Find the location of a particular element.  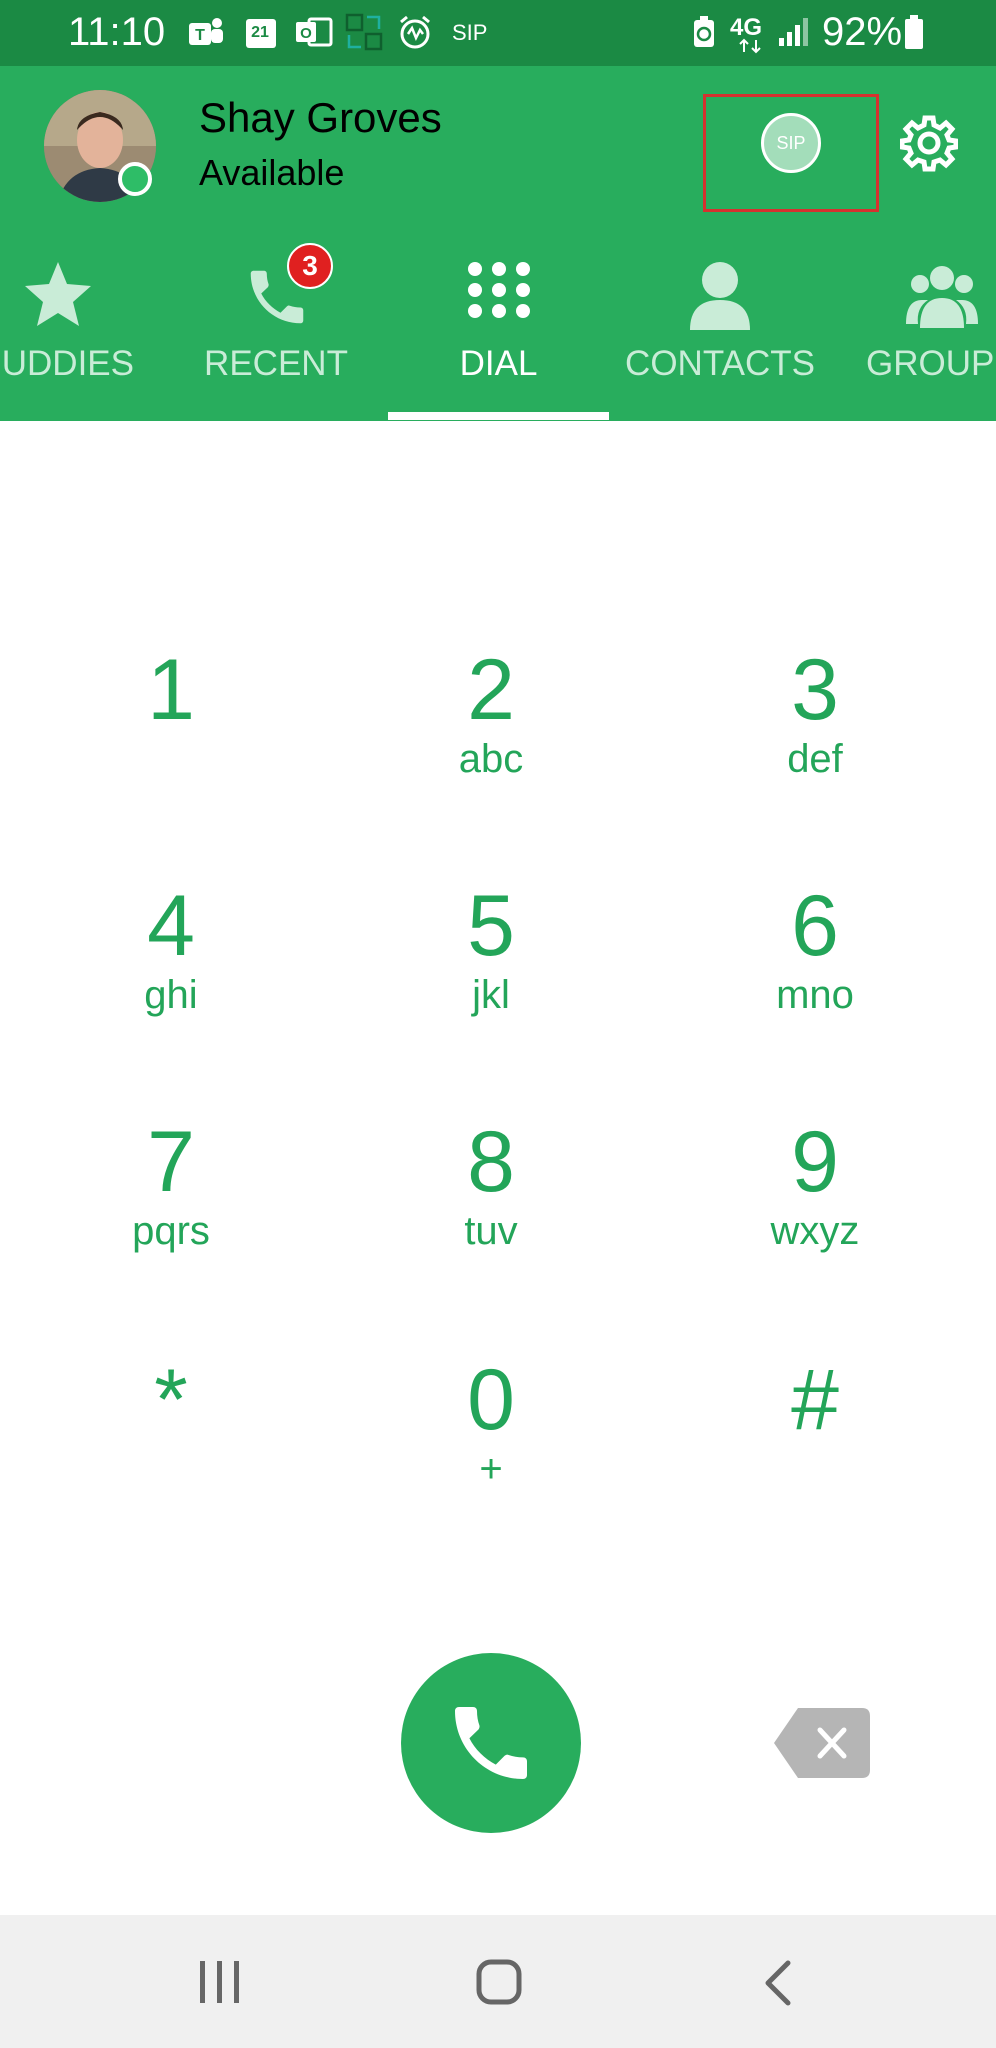

backspace-icon is located at coordinates (822, 1743).